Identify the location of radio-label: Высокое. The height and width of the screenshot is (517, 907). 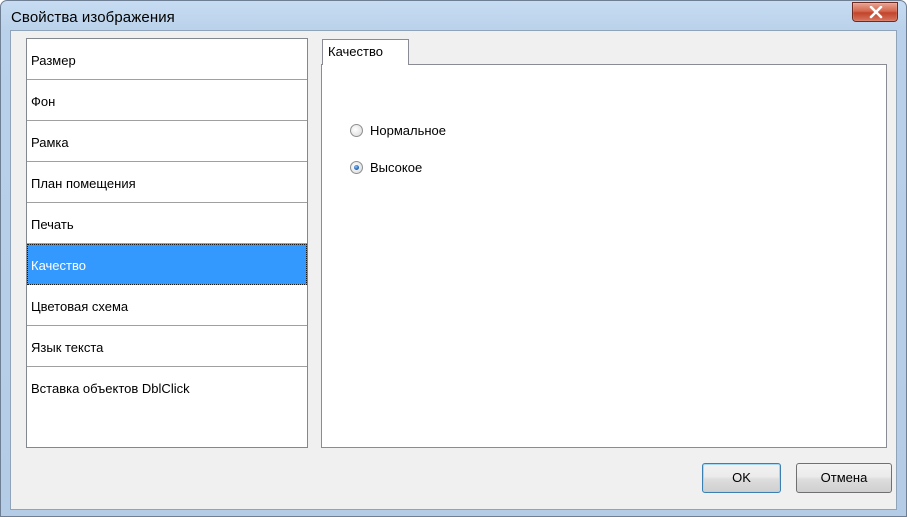
(396, 167).